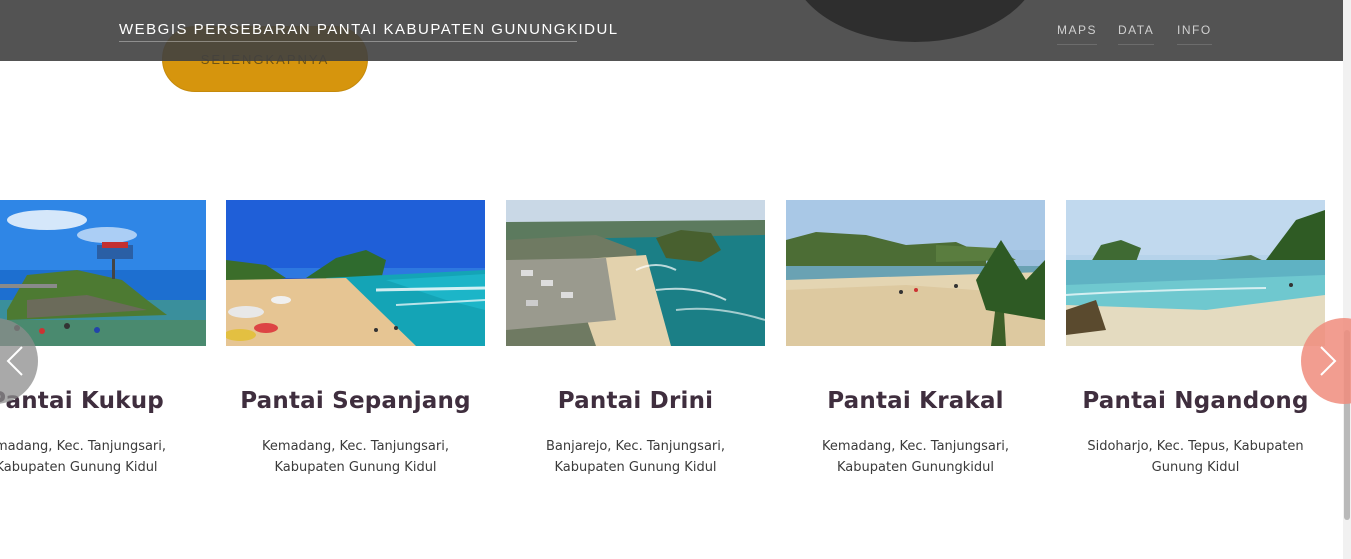 The height and width of the screenshot is (559, 1351). What do you see at coordinates (14, 361) in the screenshot?
I see `chevron-left-icon` at bounding box center [14, 361].